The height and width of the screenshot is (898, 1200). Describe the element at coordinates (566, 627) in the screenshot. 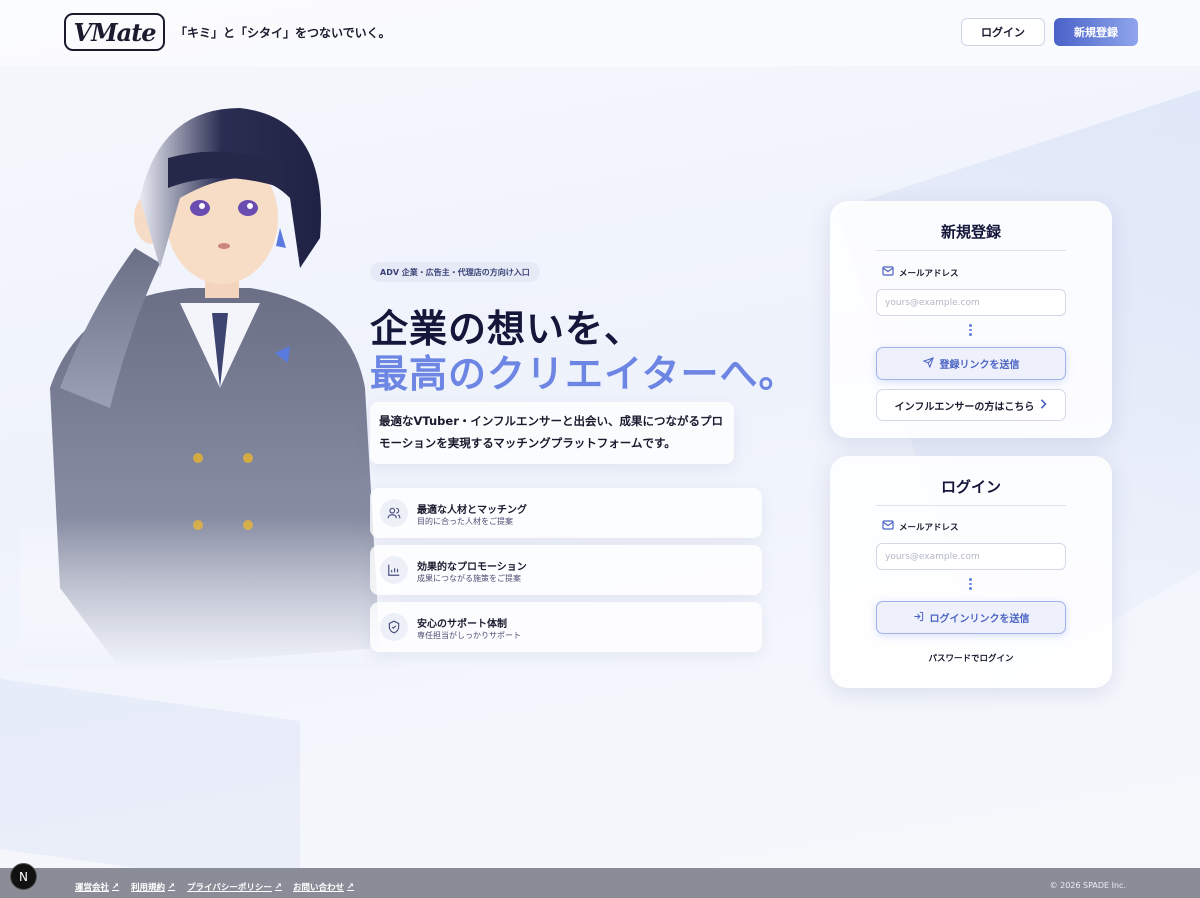

I see `feature-card-support: 安心のサポート体制 専任担当がしっかりサポート` at that location.